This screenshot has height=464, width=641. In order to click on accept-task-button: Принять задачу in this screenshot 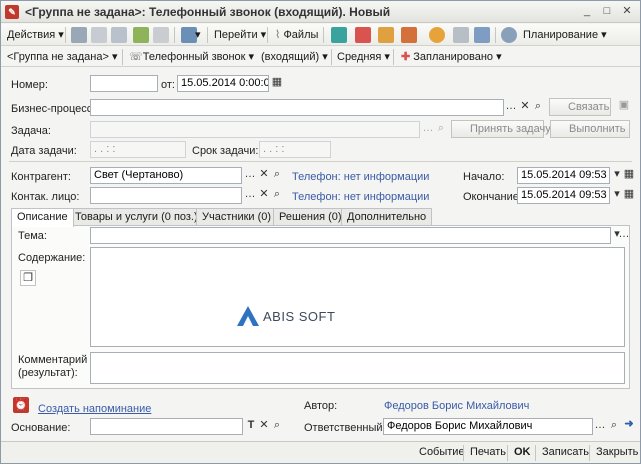, I will do `click(501, 129)`.